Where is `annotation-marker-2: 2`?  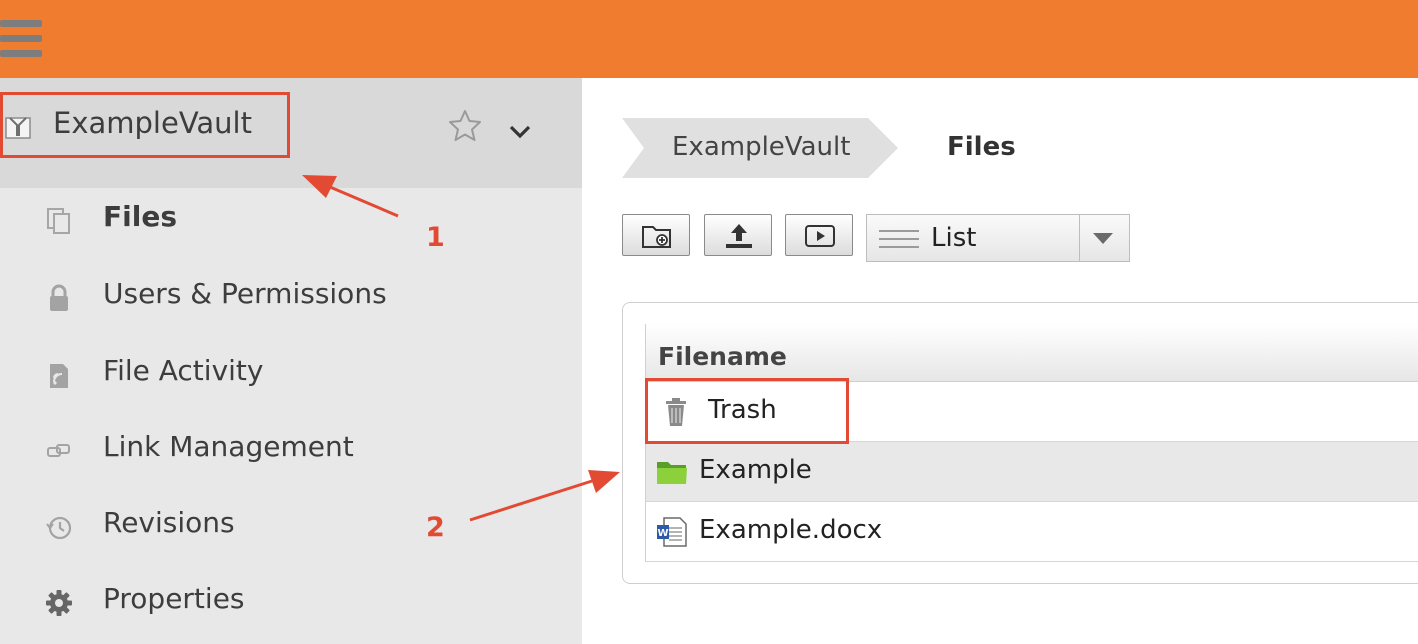
annotation-marker-2: 2 is located at coordinates (435, 527).